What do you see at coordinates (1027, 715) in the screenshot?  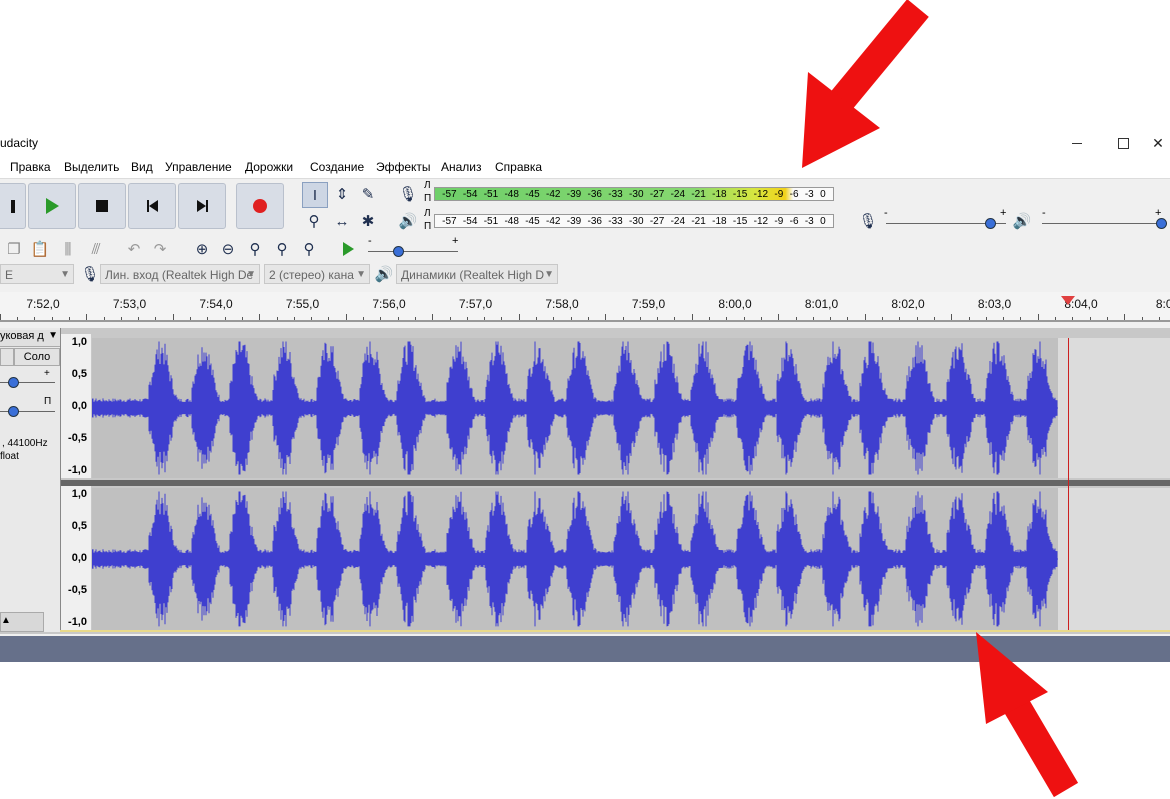 I see `red-arrow-bottom-icon` at bounding box center [1027, 715].